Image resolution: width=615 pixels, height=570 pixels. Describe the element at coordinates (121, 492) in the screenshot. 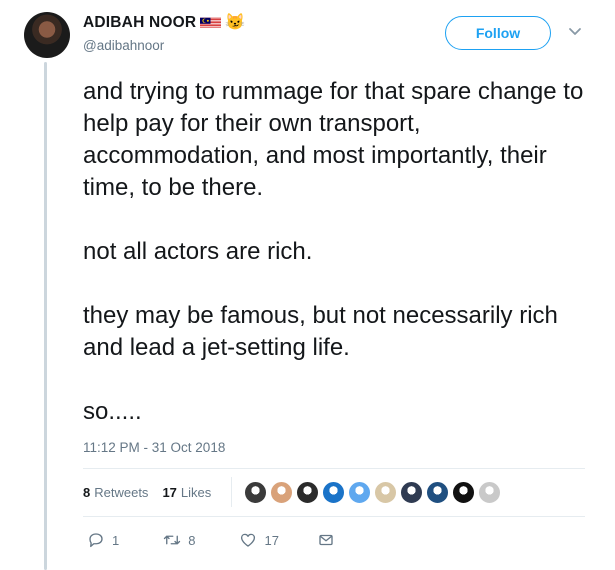

I see `retweets-label: Retweets` at that location.